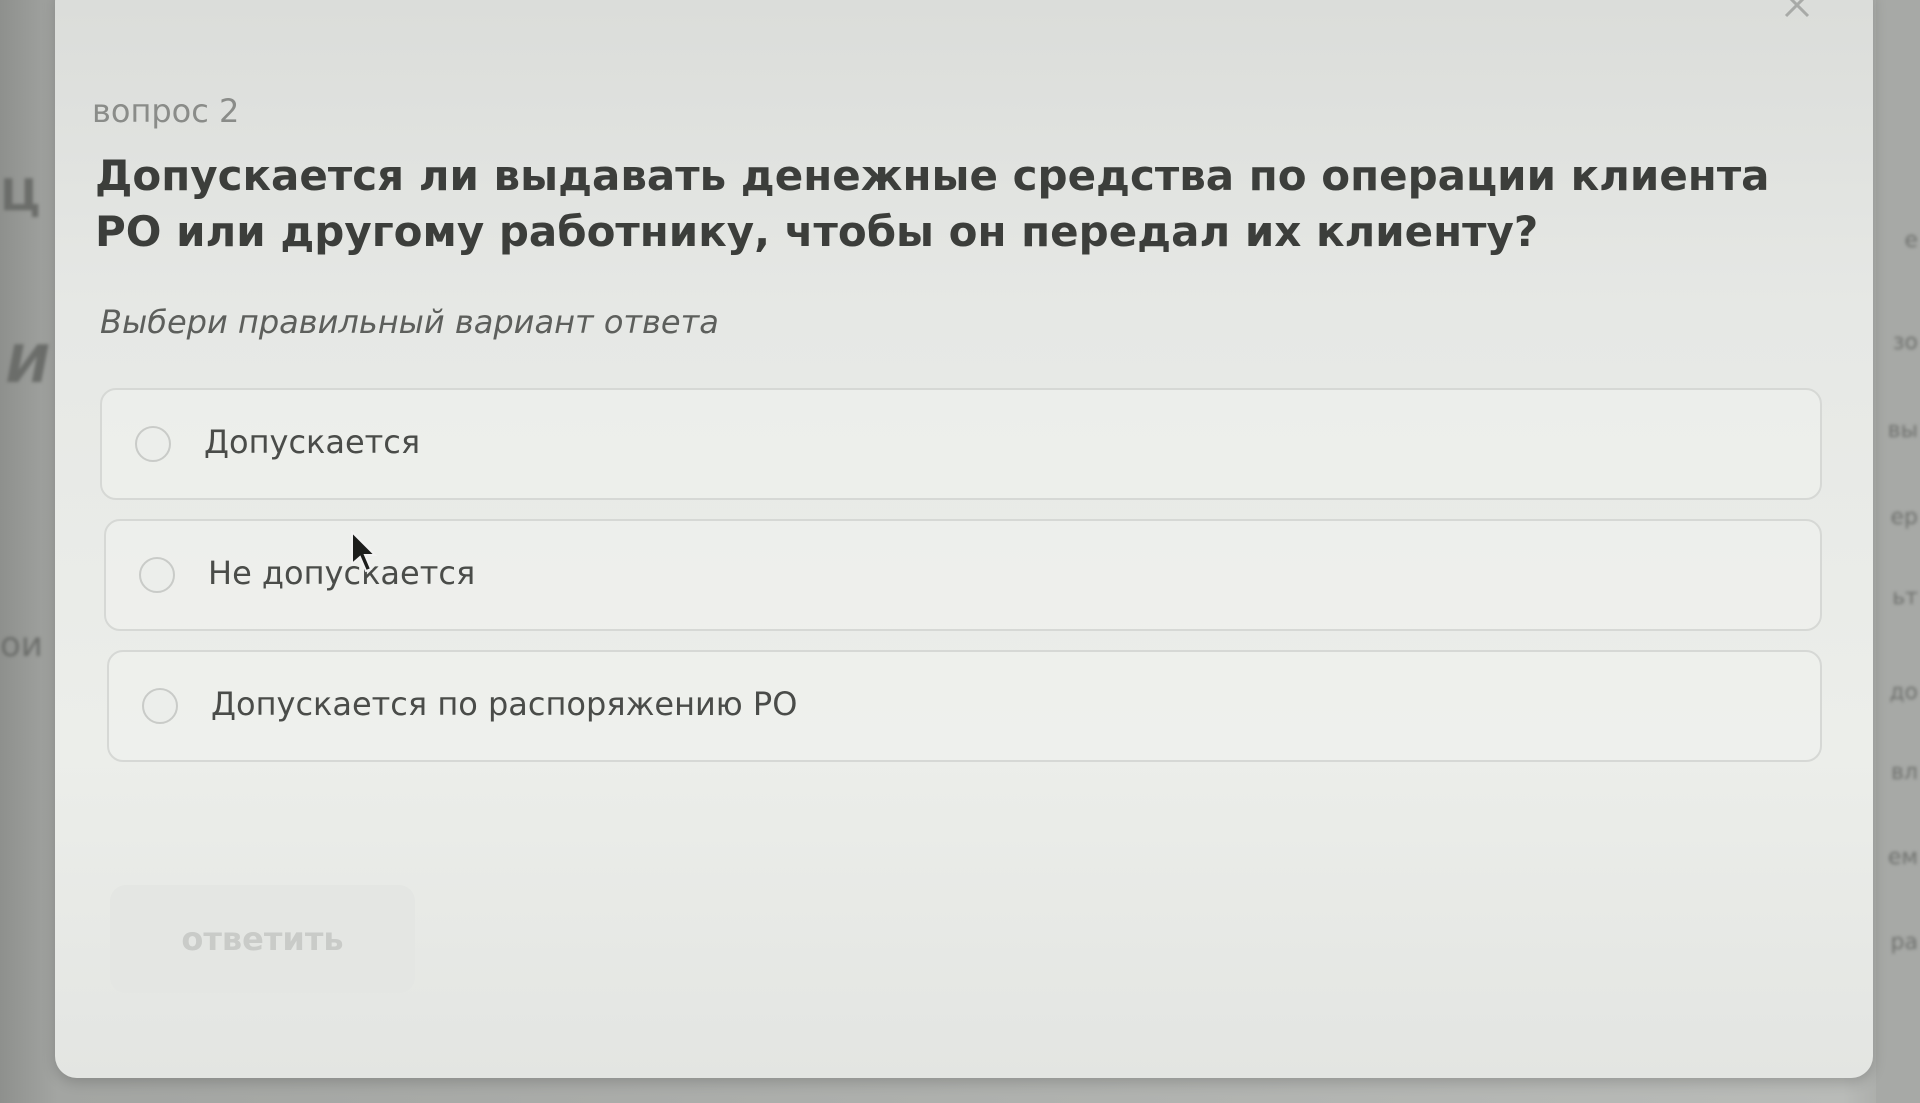  Describe the element at coordinates (364, 551) in the screenshot. I see `mouse-pointer-icon` at that location.